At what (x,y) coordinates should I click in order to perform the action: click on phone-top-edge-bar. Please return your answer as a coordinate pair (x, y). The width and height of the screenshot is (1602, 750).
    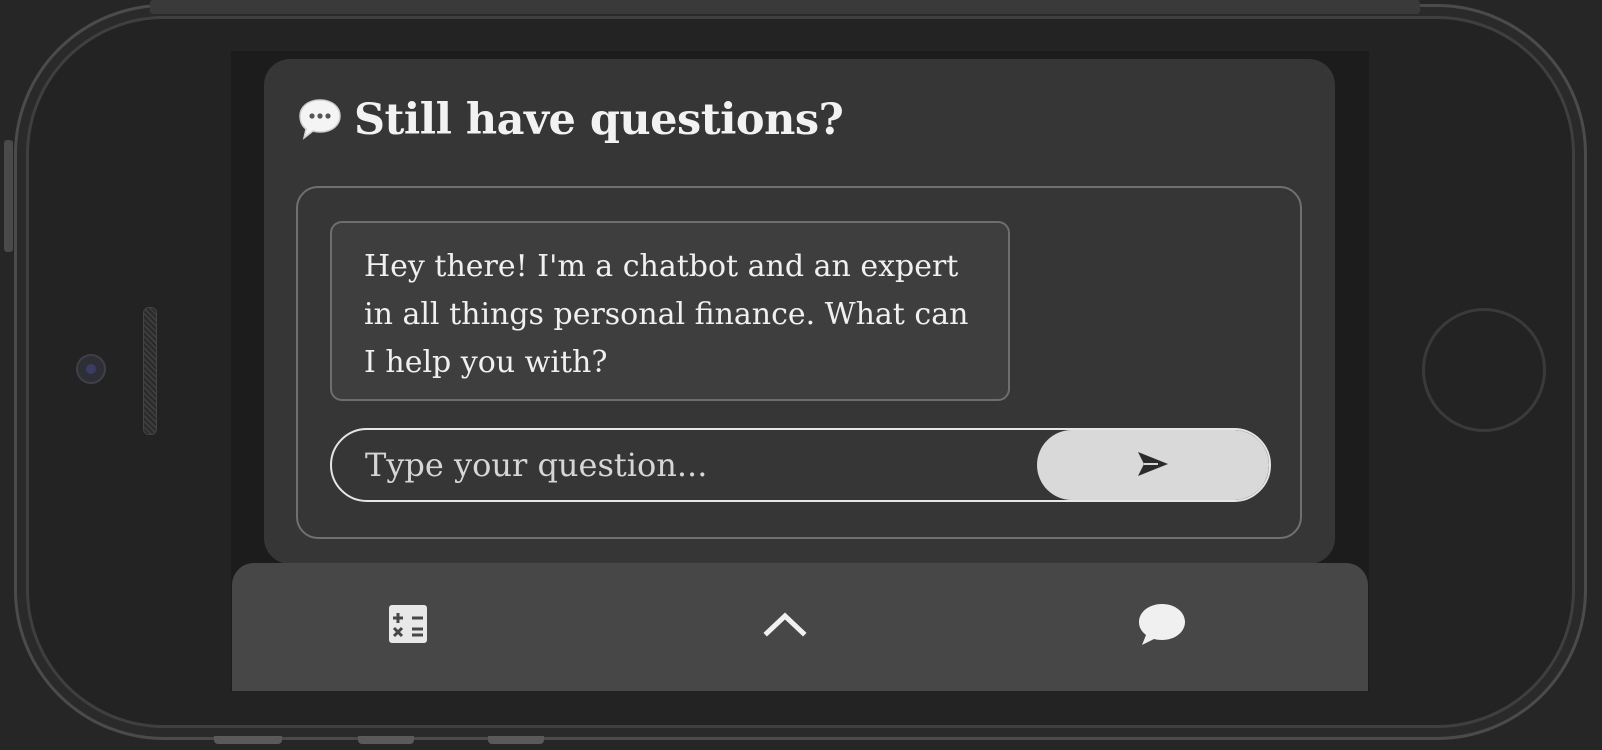
    Looking at the image, I should click on (785, 7).